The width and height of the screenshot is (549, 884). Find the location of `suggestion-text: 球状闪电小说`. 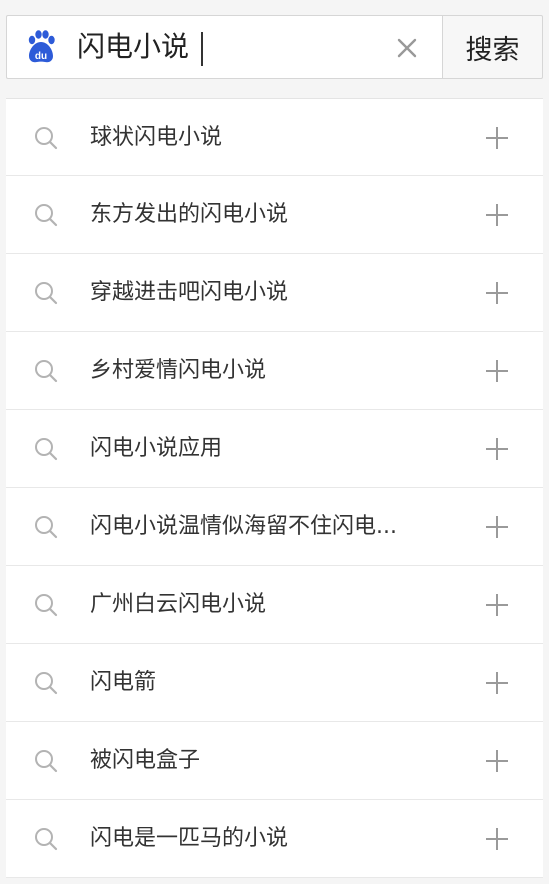

suggestion-text: 球状闪电小说 is located at coordinates (156, 137).